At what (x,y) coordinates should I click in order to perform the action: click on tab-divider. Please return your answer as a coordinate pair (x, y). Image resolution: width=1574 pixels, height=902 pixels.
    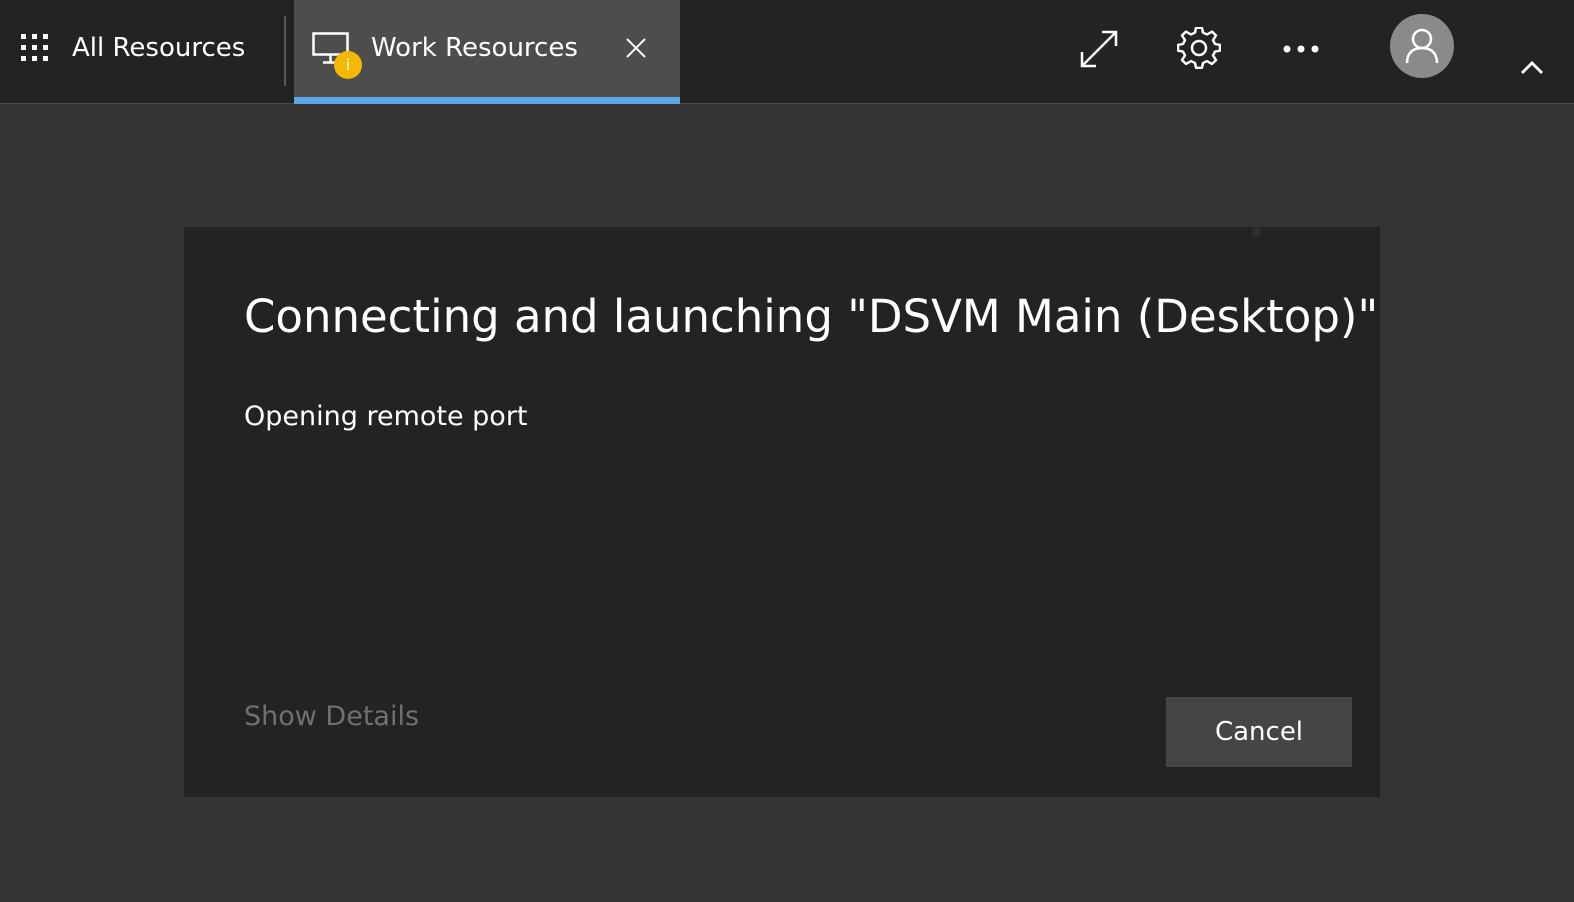
    Looking at the image, I should click on (285, 51).